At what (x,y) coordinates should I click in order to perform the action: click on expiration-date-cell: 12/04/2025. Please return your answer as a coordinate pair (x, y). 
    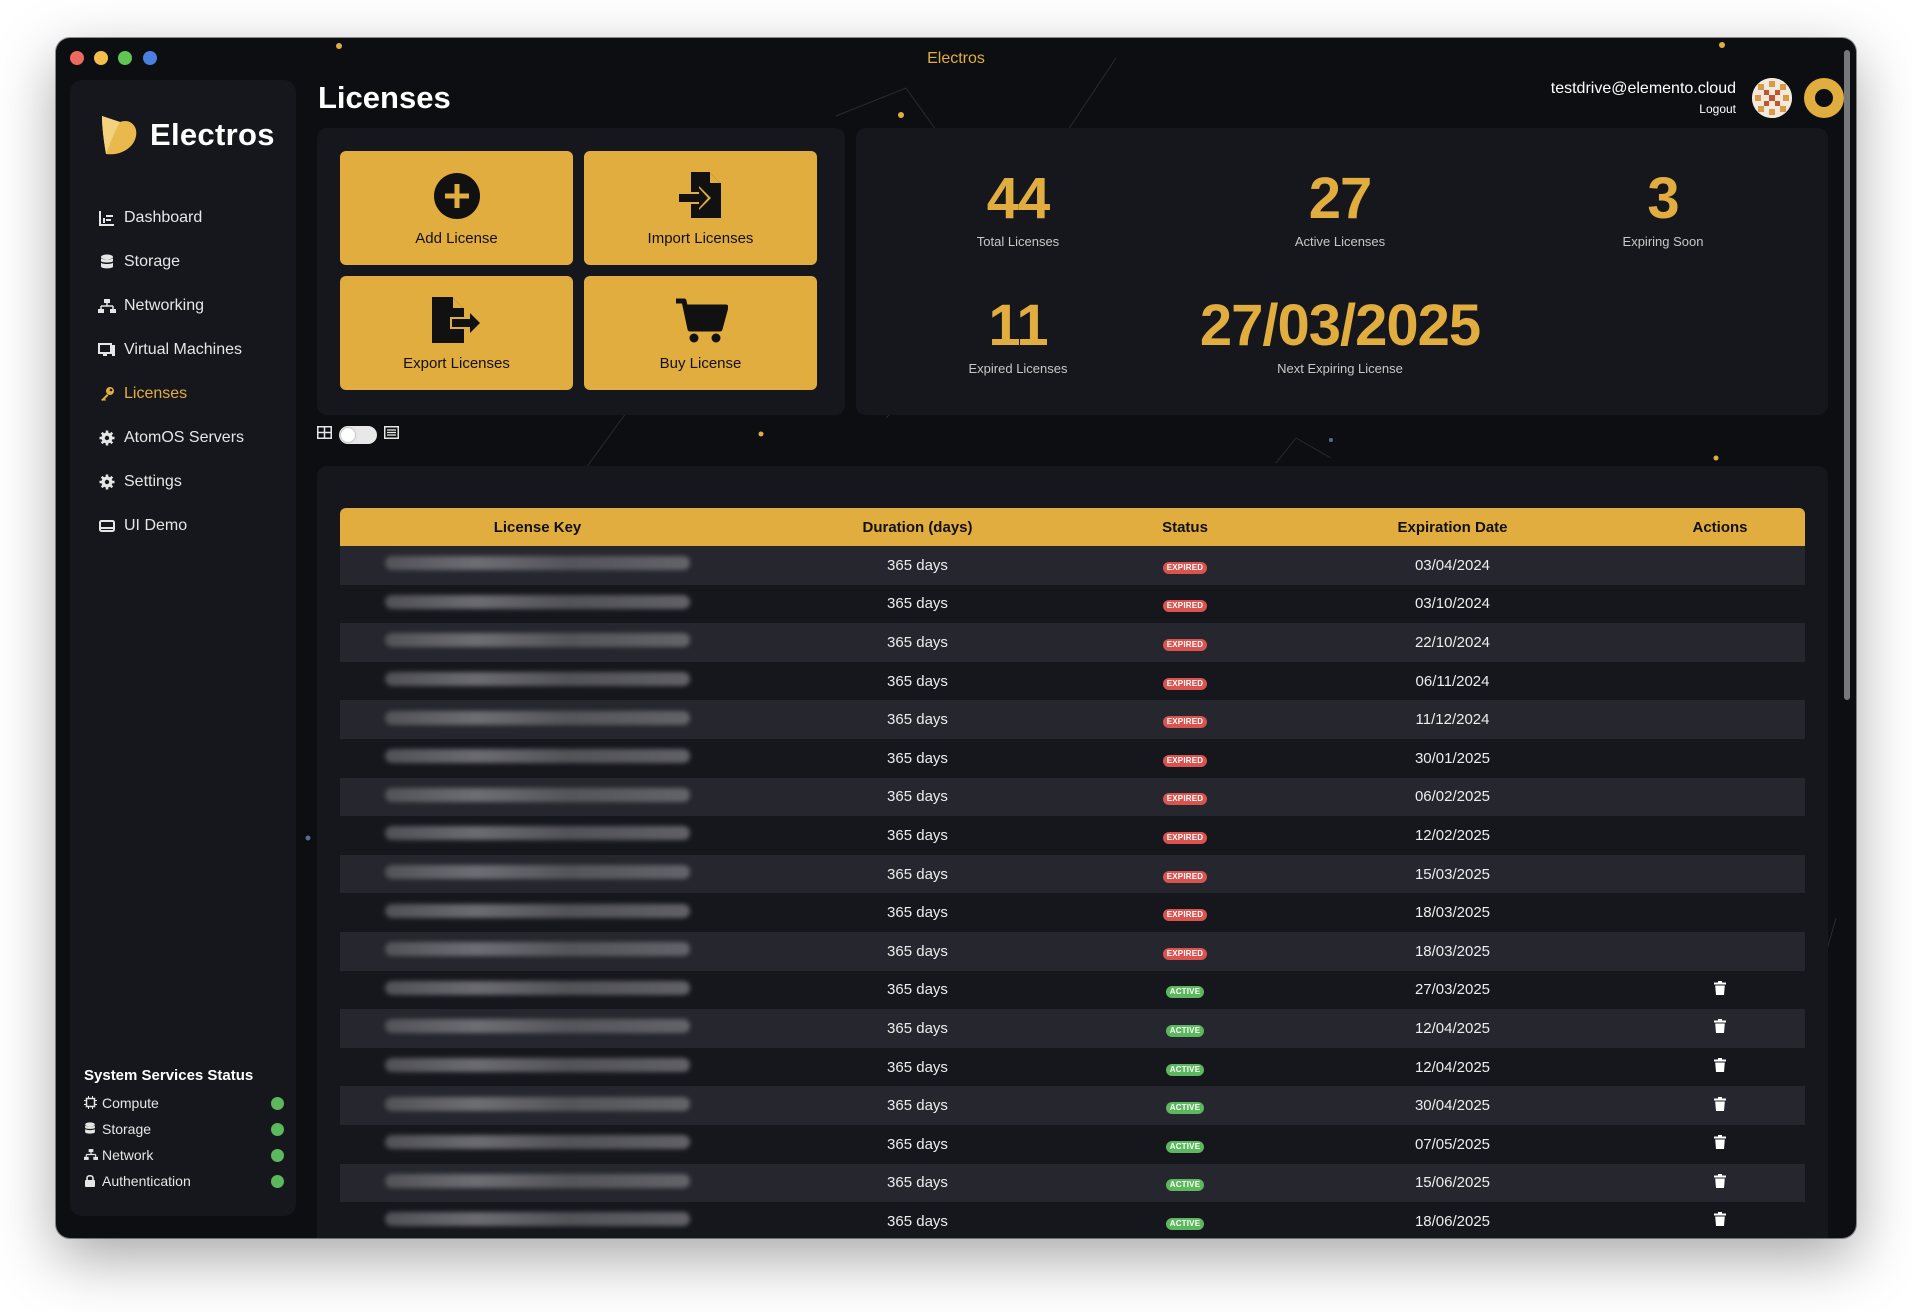
    Looking at the image, I should click on (1452, 1067).